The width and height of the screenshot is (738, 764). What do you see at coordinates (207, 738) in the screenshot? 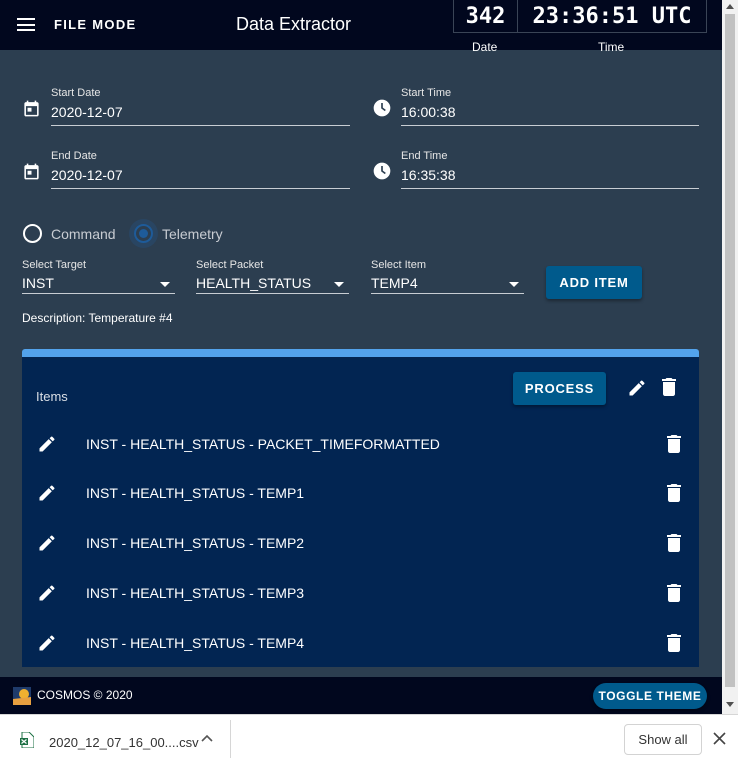
I see `chevron-up-icon` at bounding box center [207, 738].